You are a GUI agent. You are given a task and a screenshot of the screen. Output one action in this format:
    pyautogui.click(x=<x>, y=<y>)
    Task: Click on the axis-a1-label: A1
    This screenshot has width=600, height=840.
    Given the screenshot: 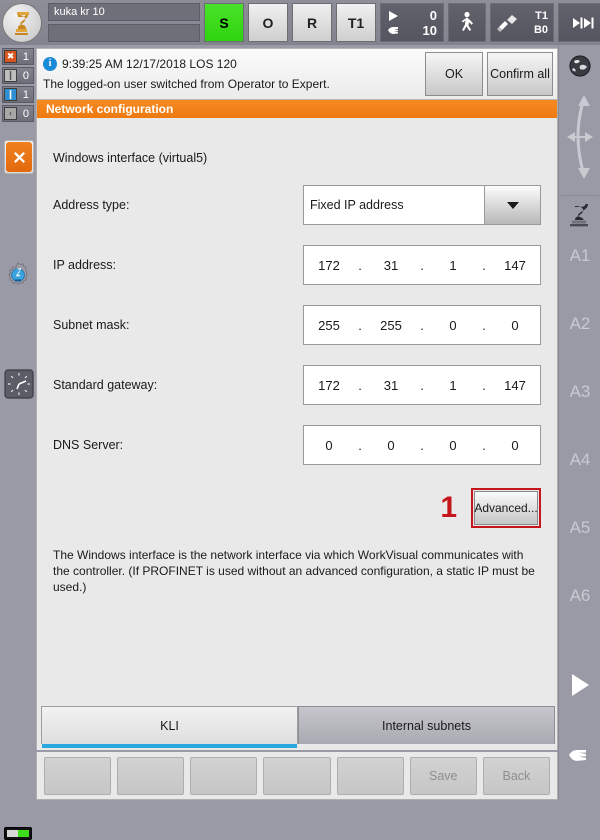 What is the action you would take?
    pyautogui.click(x=580, y=255)
    